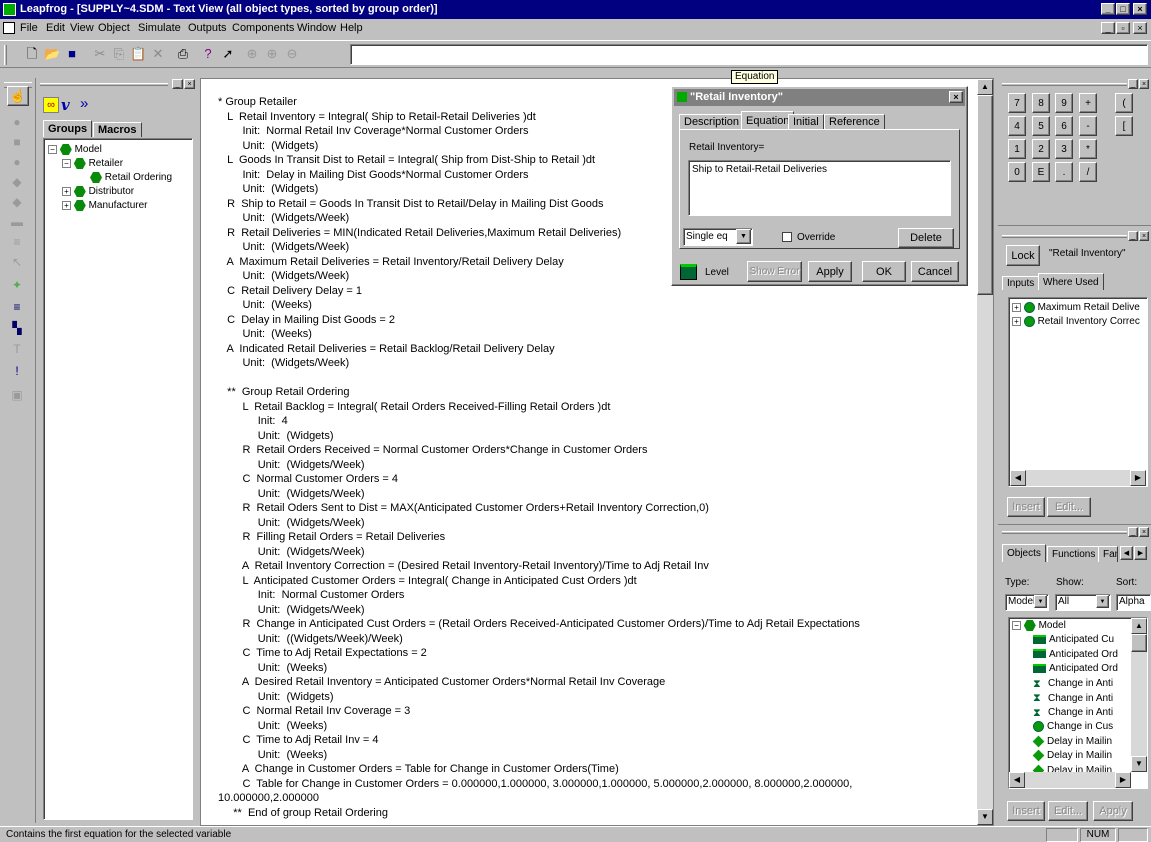  Describe the element at coordinates (17, 142) in the screenshot. I see `stock-tool-icon: ■` at that location.